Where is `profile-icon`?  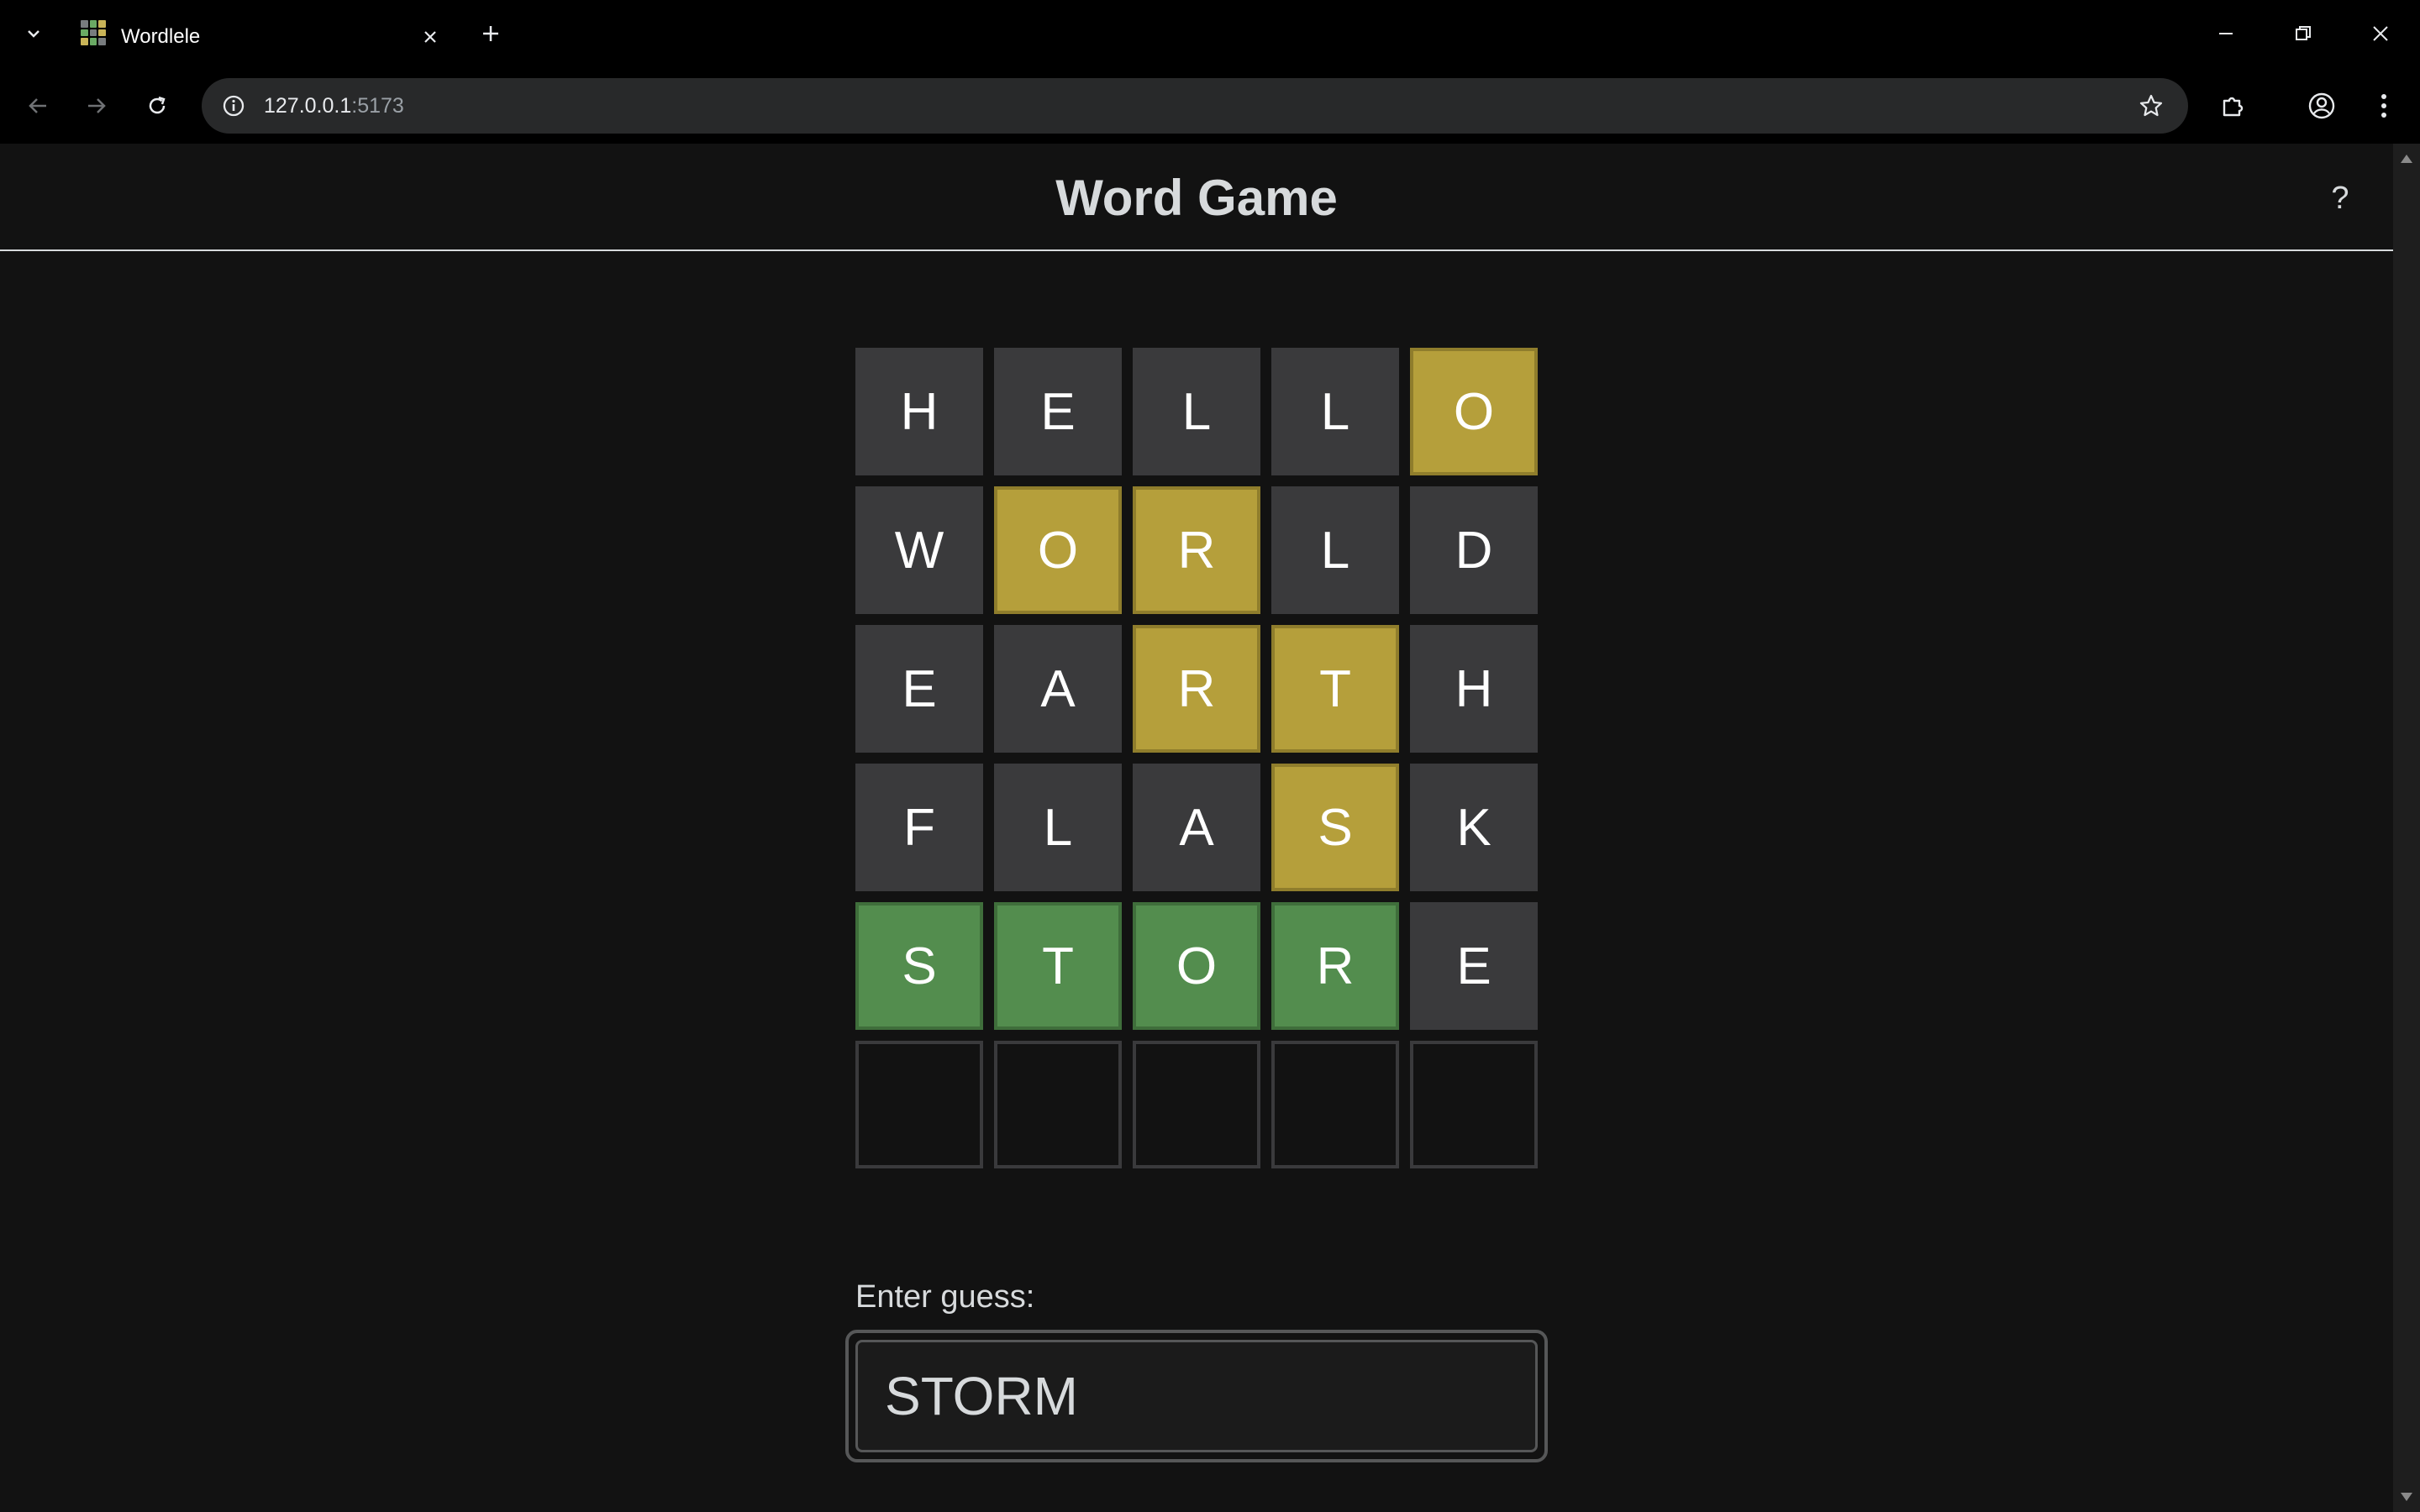 profile-icon is located at coordinates (2322, 105).